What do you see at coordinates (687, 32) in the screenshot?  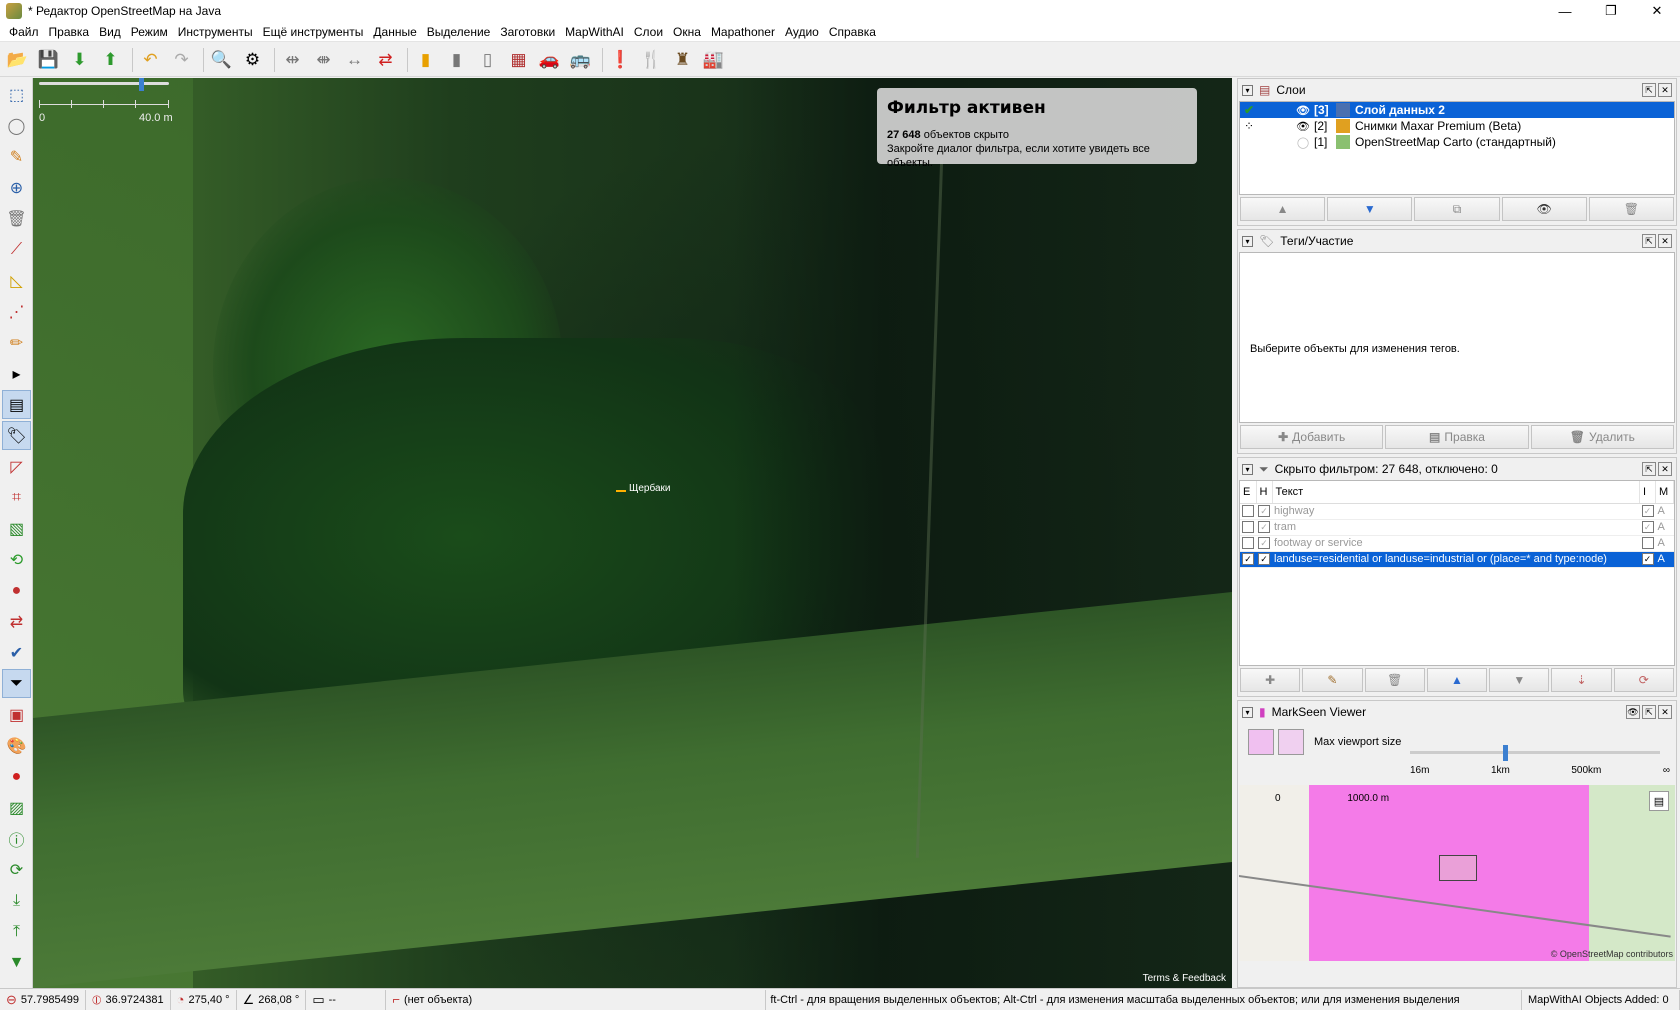 I see `menu-windows: Окна` at bounding box center [687, 32].